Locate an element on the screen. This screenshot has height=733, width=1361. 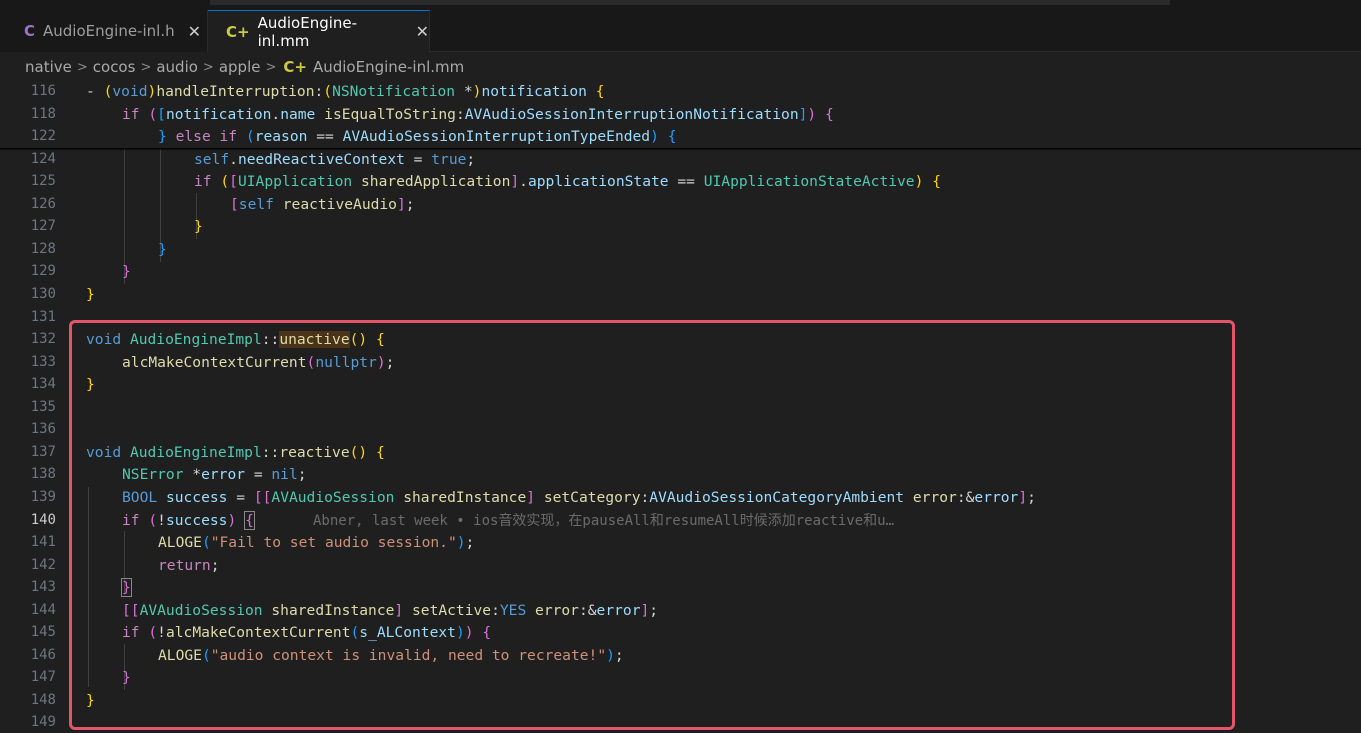
line-number: 129 is located at coordinates (43, 271).